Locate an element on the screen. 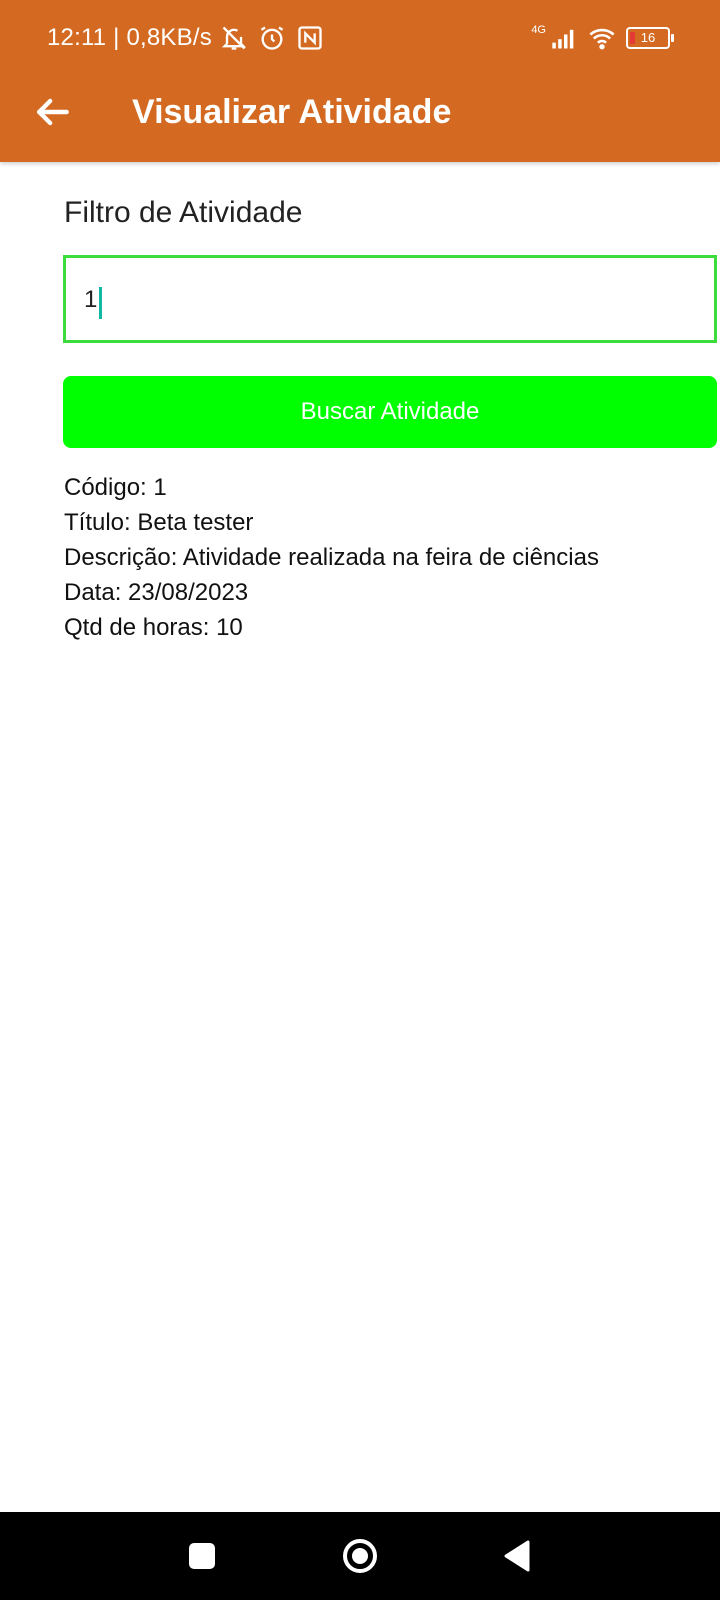 The height and width of the screenshot is (1600, 720). text-cursor is located at coordinates (100, 303).